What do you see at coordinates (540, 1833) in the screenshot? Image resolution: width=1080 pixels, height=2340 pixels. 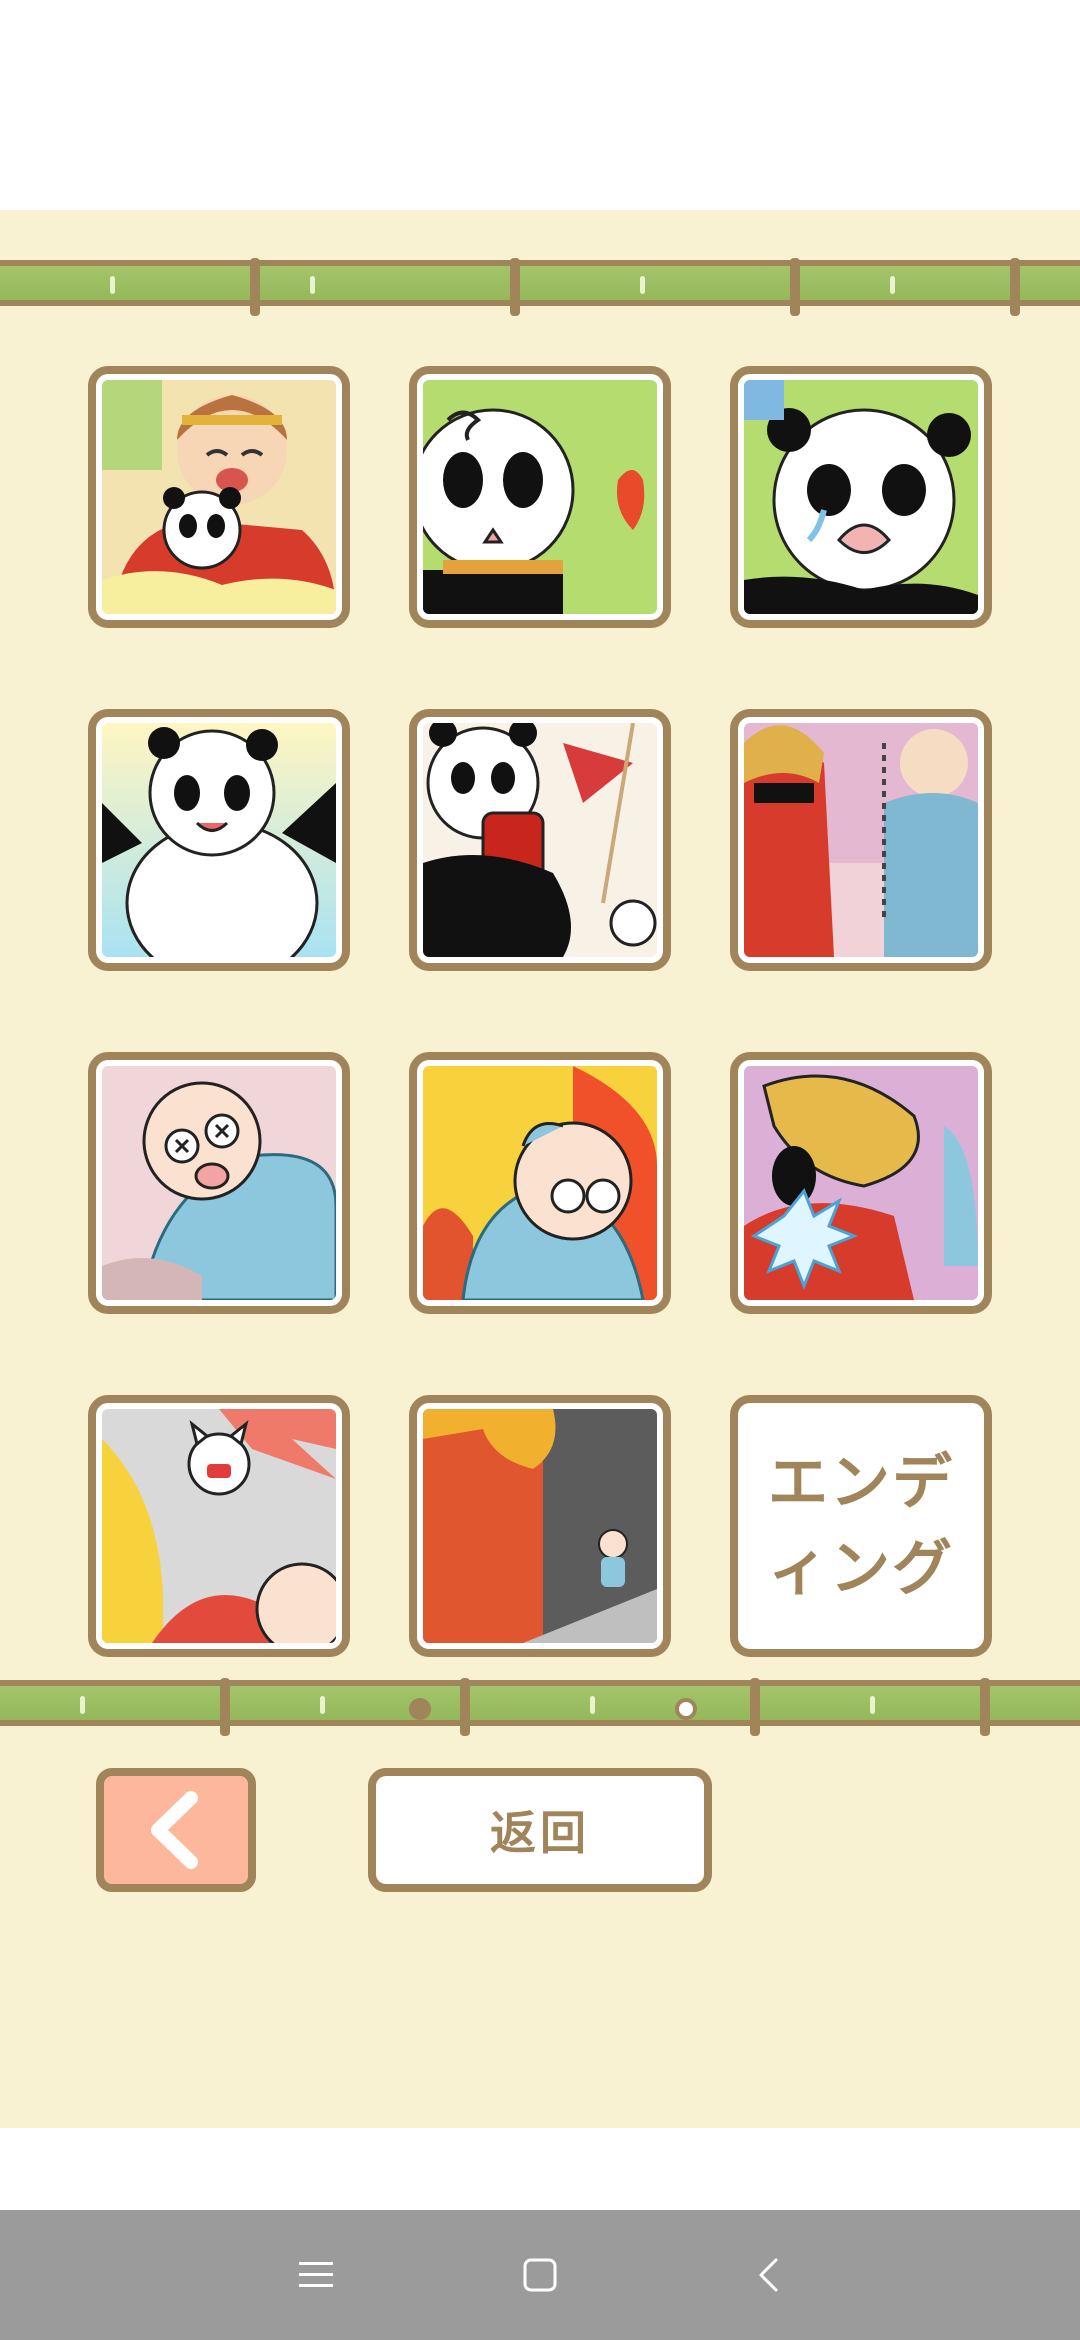 I see `back-button-label: 返回` at bounding box center [540, 1833].